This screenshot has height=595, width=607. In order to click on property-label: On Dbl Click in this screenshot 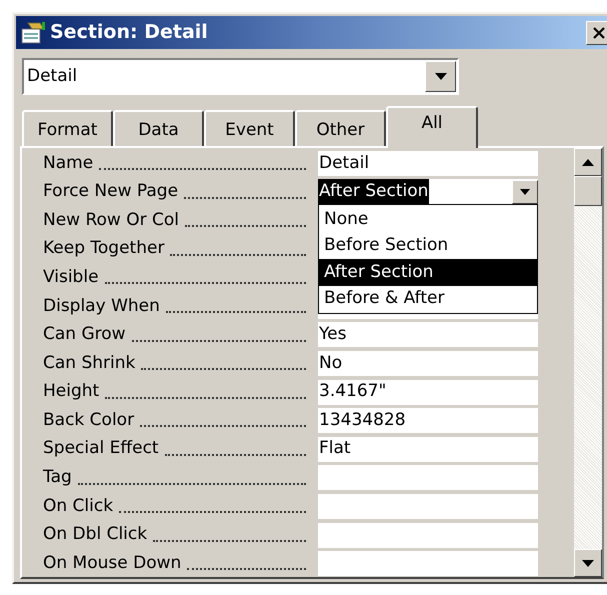, I will do `click(95, 534)`.